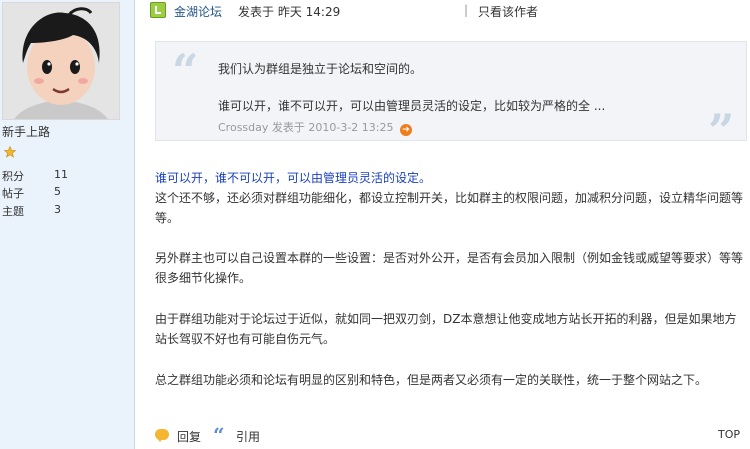 Image resolution: width=750 pixels, height=449 pixels. I want to click on user-title: 新手上路, so click(26, 132).